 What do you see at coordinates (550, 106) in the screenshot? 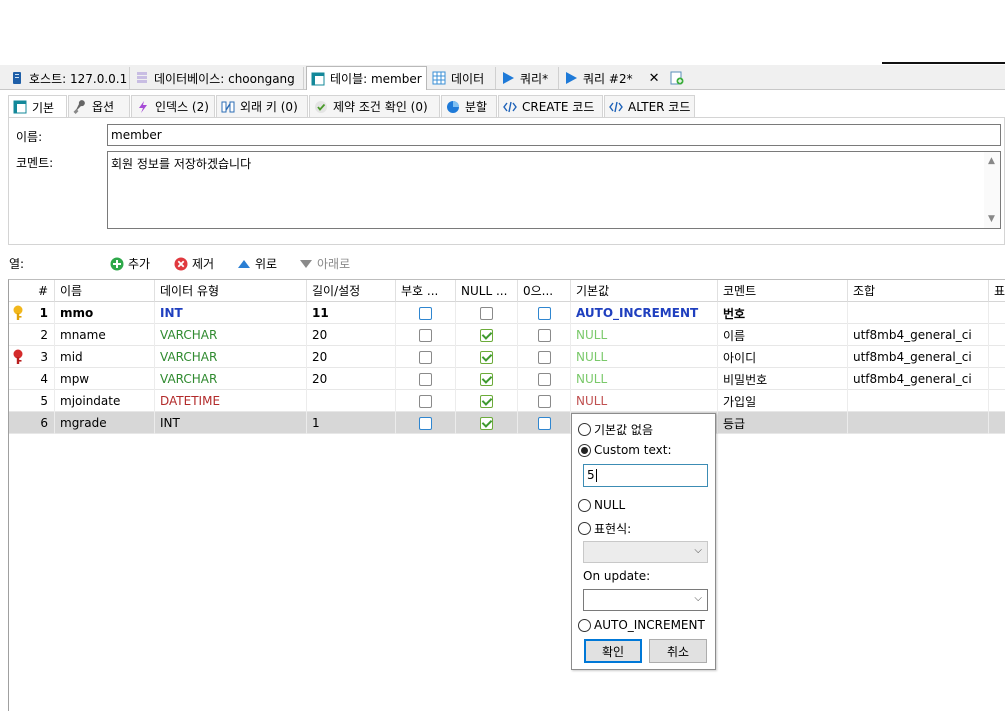
I see `subtab-create-code: CREATE 코드` at bounding box center [550, 106].